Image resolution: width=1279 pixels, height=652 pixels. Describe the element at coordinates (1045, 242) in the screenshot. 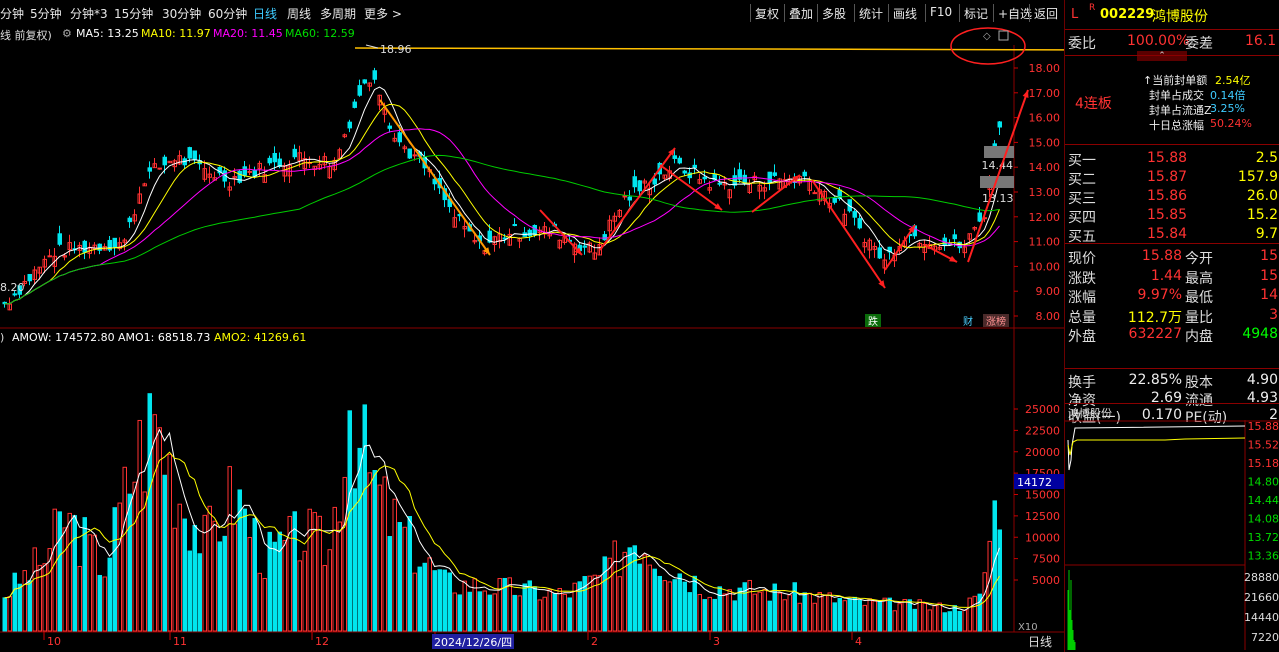

I see `price-tick-label: 11.00` at that location.